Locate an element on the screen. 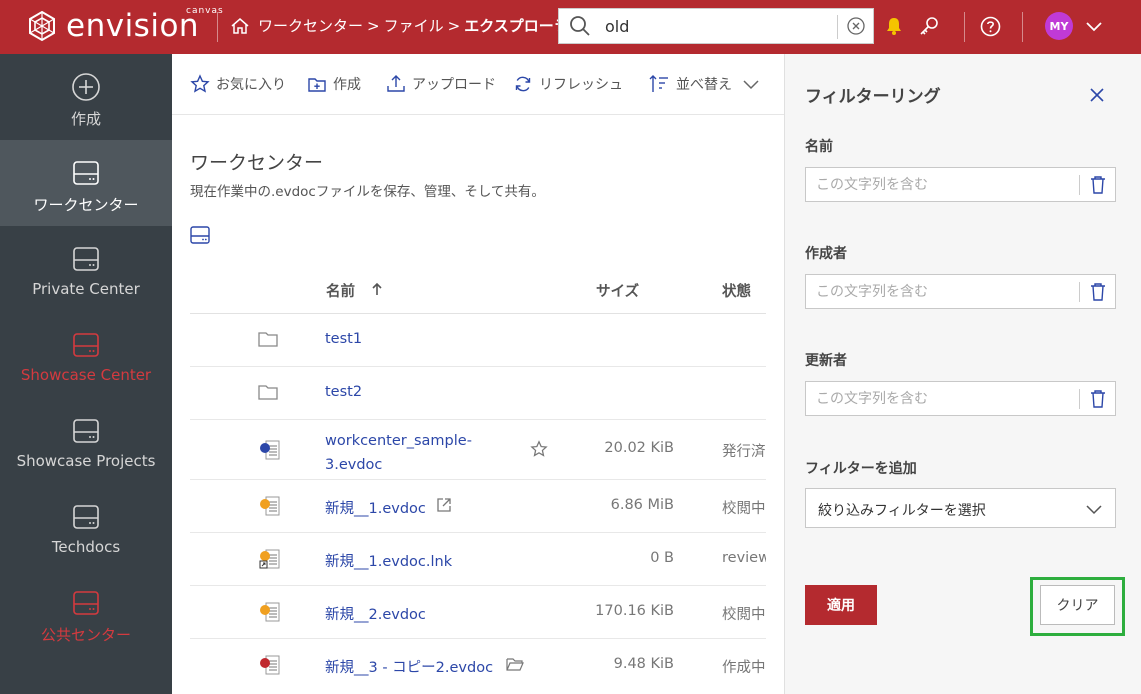 The image size is (1141, 694). sidebar-item-create: 作成 is located at coordinates (86, 97).